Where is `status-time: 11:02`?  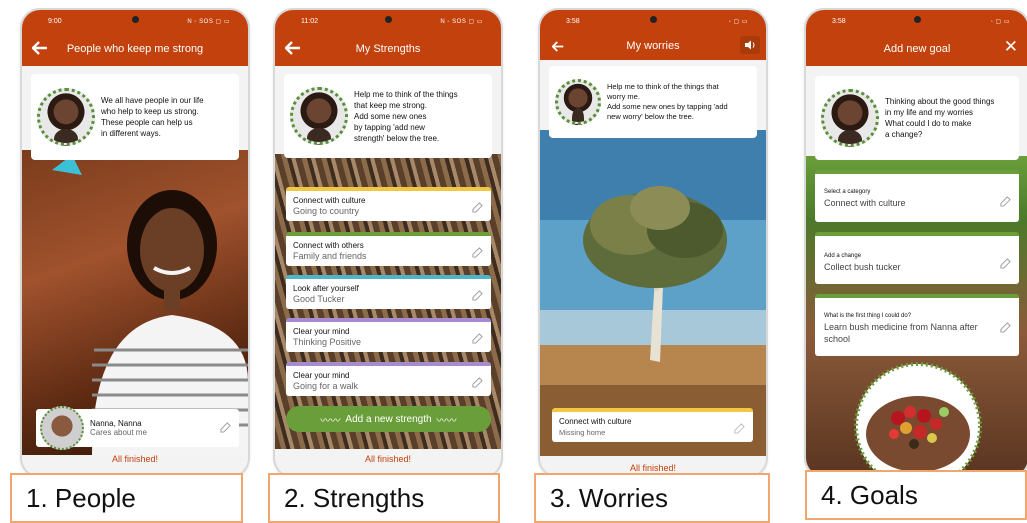
status-time: 11:02 is located at coordinates (309, 21).